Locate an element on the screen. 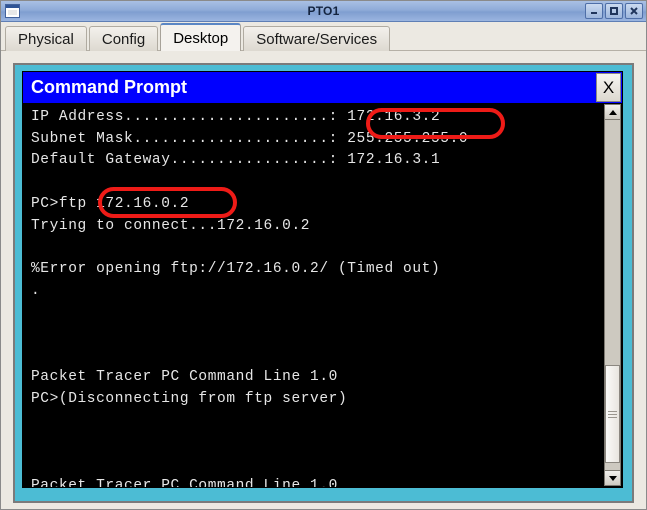 This screenshot has width=647, height=510. tab-physical-label: Physical is located at coordinates (46, 39).